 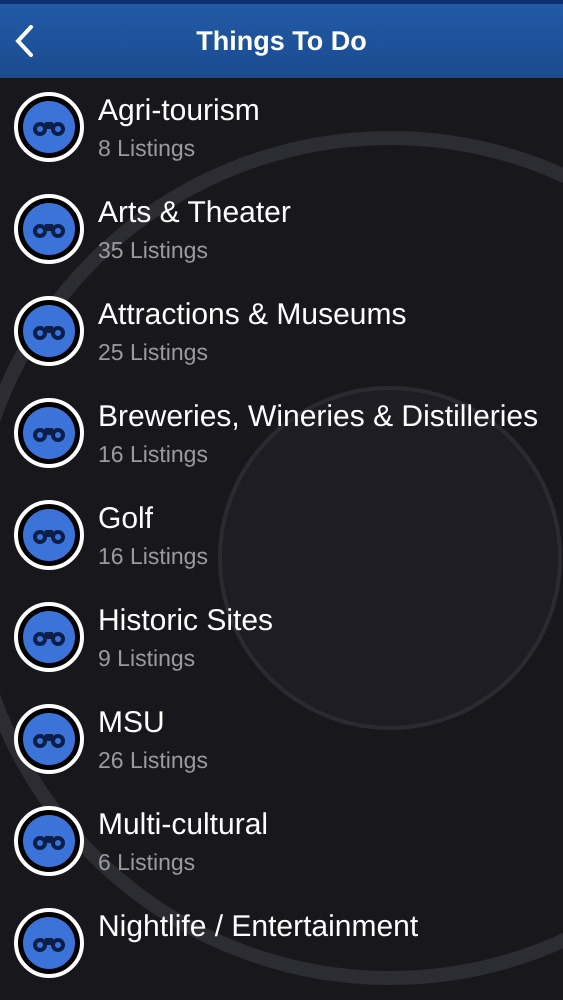 I want to click on category-item: Breweries, Wineries & Distilleries 16 Listings, so click(x=281, y=441).